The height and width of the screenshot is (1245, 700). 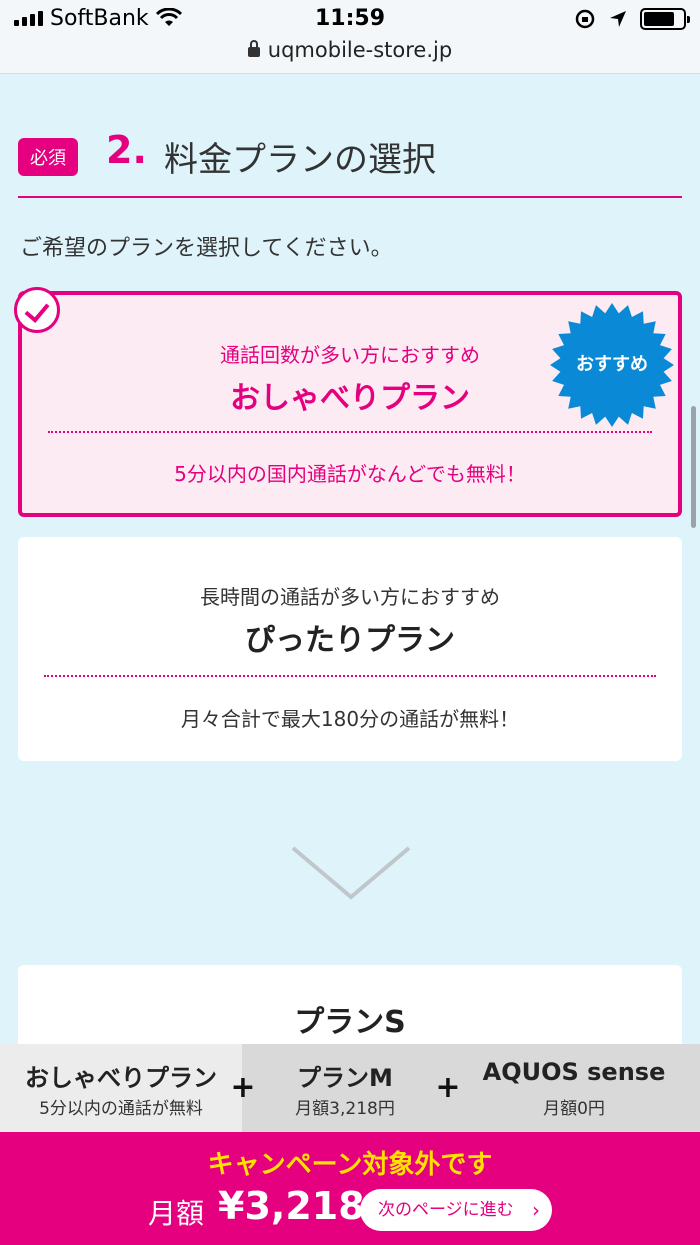 I want to click on price-footer: キャンペーン対象外です 月額 ¥3,218 次のページに進む ›, so click(x=350, y=1188).